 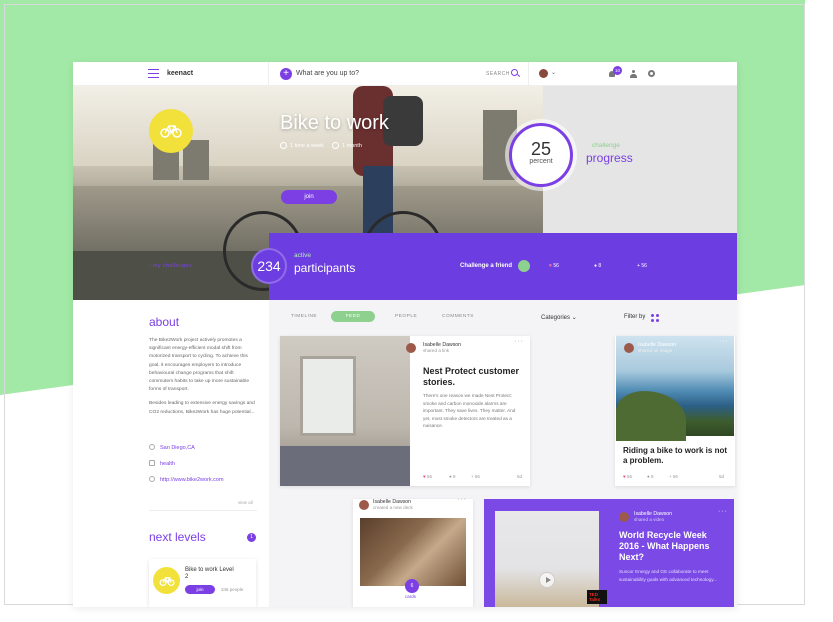 I want to click on participants-count: 234, so click(x=269, y=266).